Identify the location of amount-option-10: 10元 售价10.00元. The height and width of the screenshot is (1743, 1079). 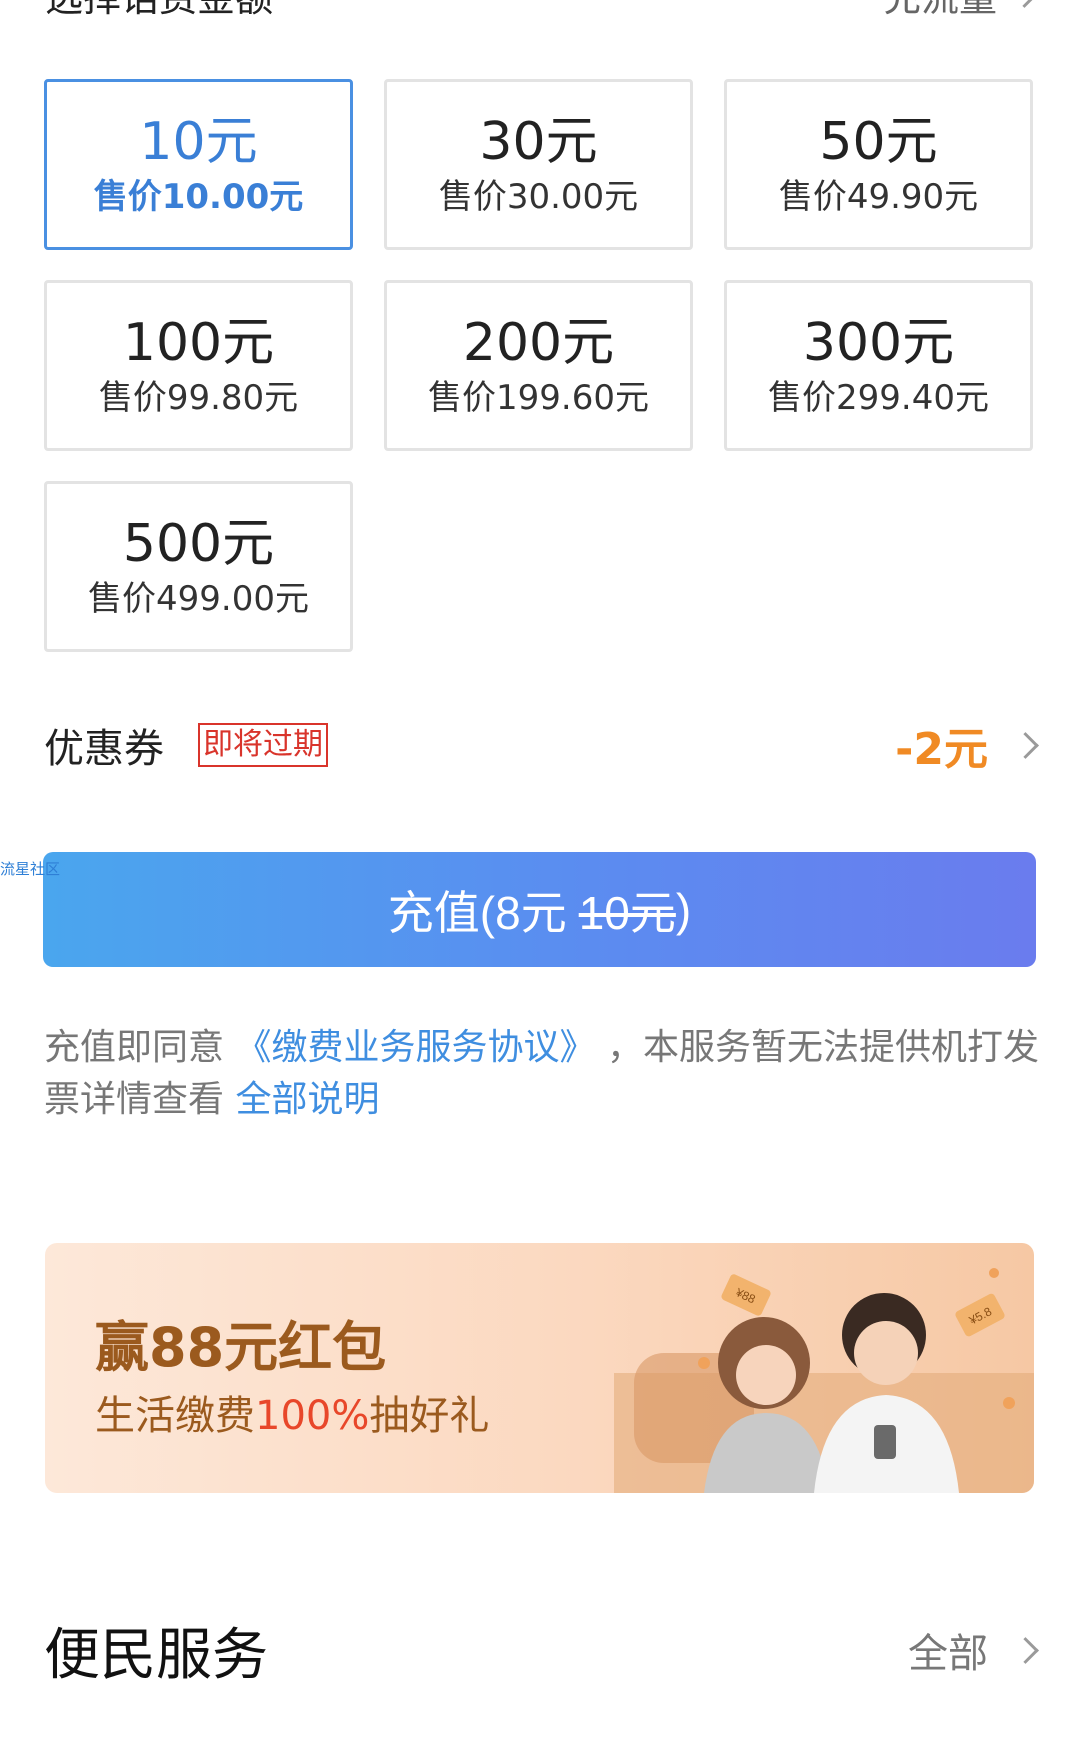
(198, 164).